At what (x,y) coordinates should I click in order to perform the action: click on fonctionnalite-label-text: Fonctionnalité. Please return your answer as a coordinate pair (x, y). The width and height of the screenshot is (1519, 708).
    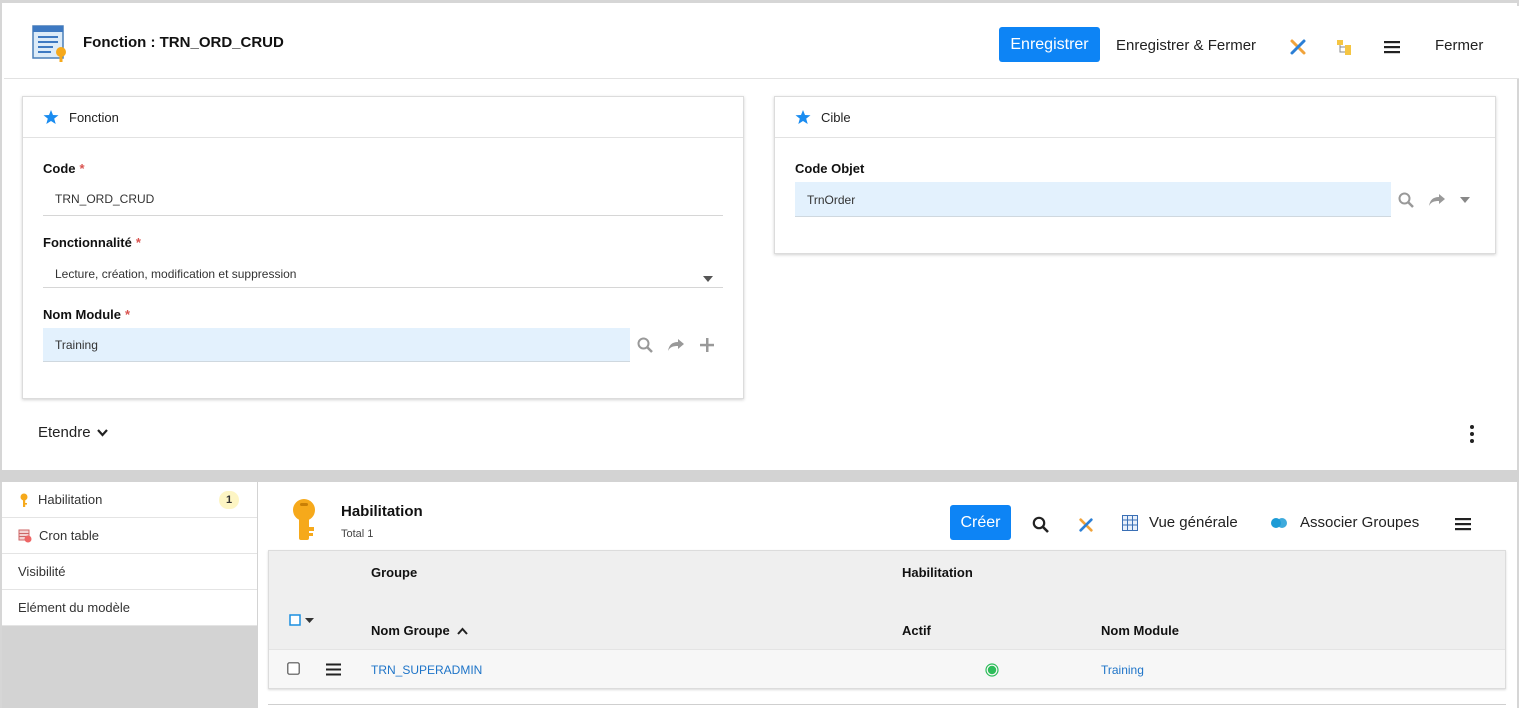
    Looking at the image, I should click on (87, 242).